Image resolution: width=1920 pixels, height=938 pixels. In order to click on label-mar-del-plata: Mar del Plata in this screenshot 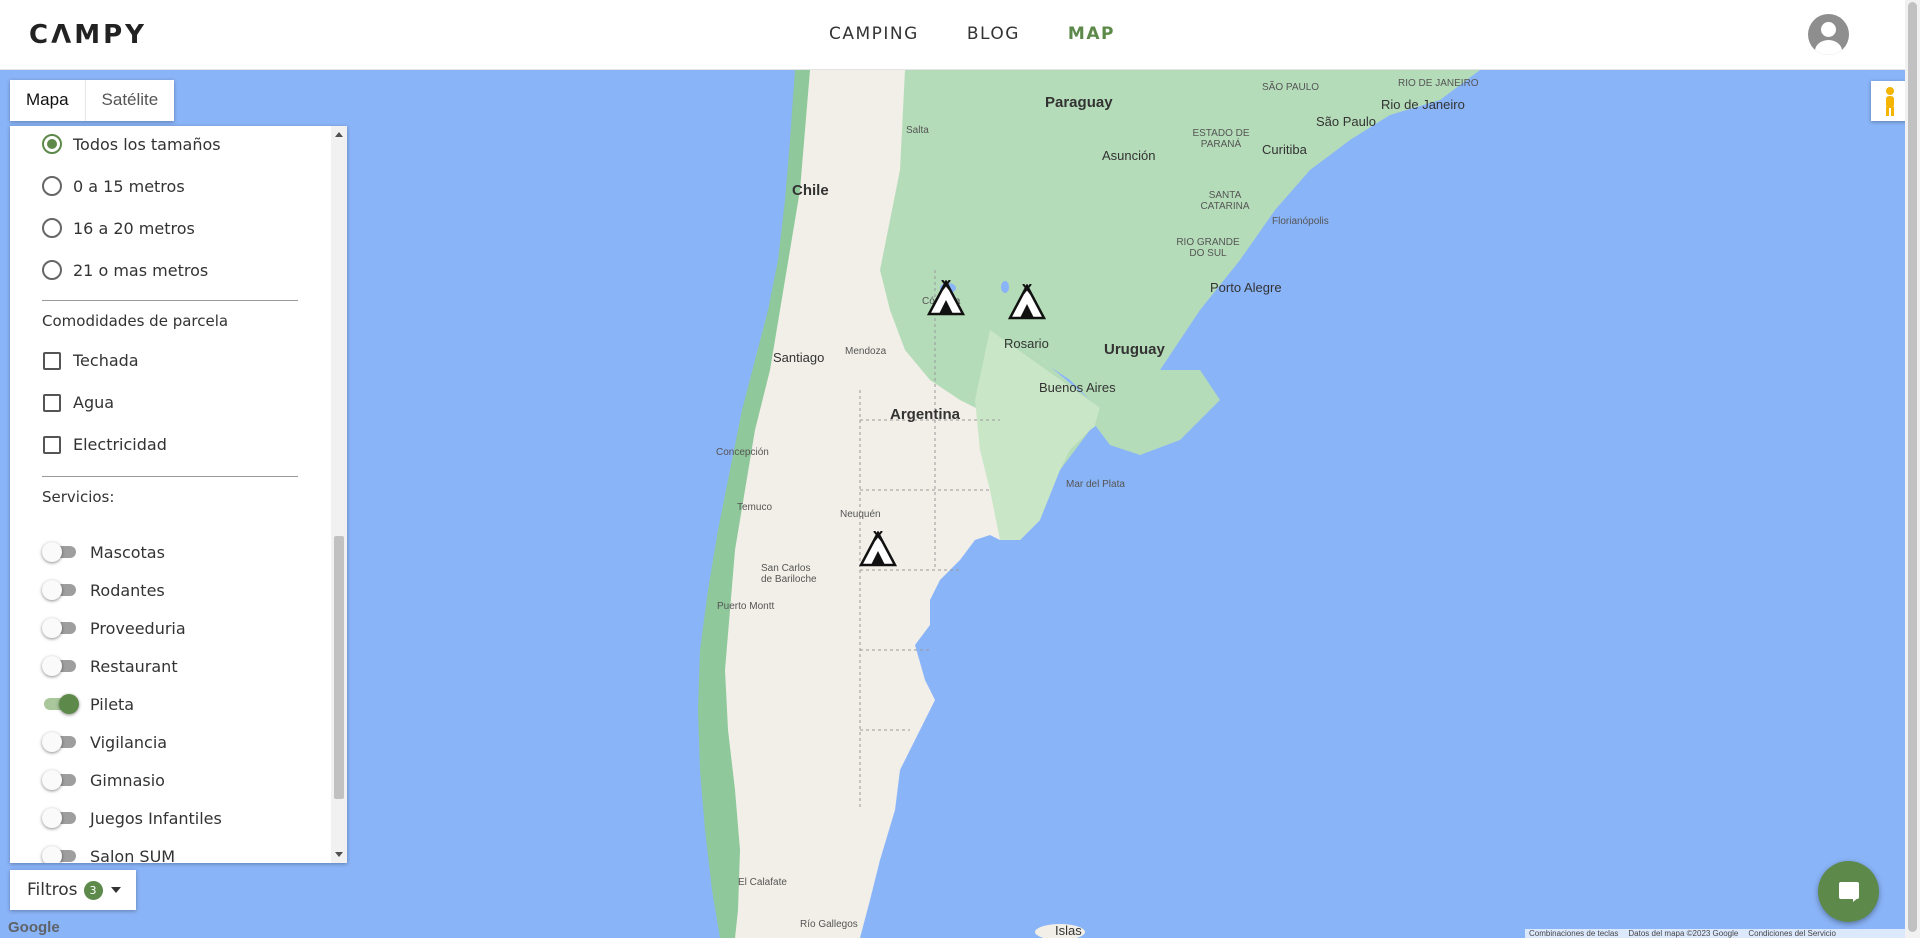, I will do `click(1095, 484)`.